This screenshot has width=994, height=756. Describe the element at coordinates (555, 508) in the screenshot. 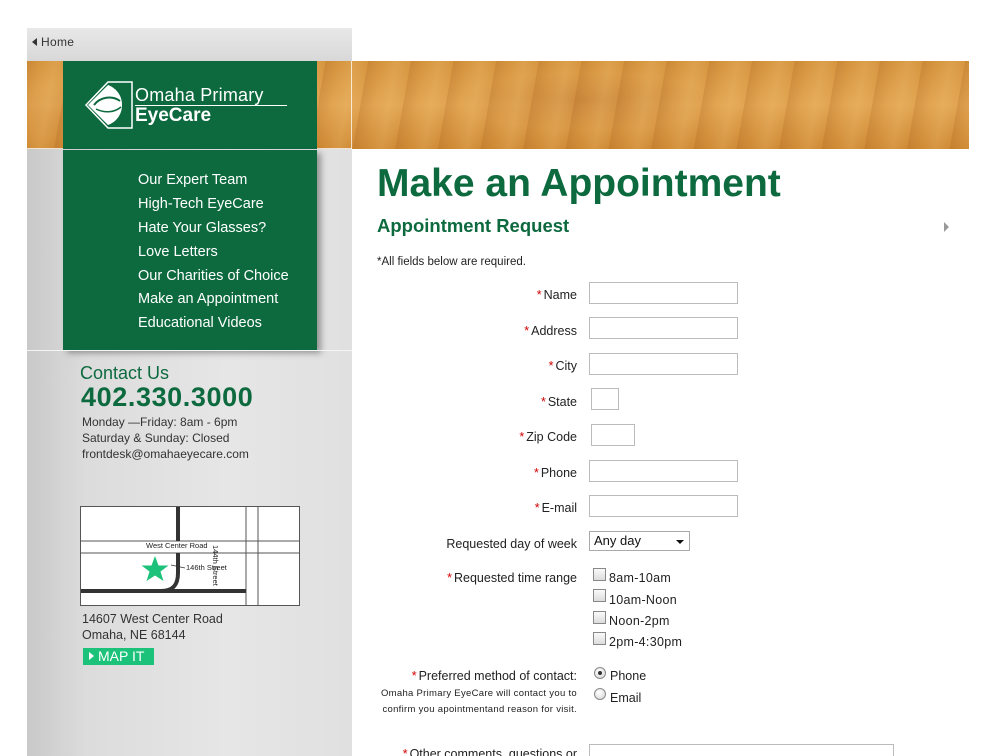

I see `email-label: * E-mail` at that location.